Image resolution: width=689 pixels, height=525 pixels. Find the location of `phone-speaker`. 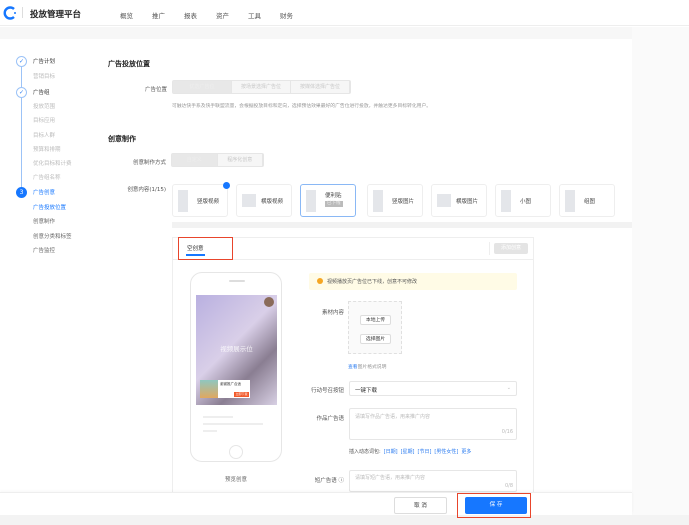

phone-speaker is located at coordinates (237, 281).